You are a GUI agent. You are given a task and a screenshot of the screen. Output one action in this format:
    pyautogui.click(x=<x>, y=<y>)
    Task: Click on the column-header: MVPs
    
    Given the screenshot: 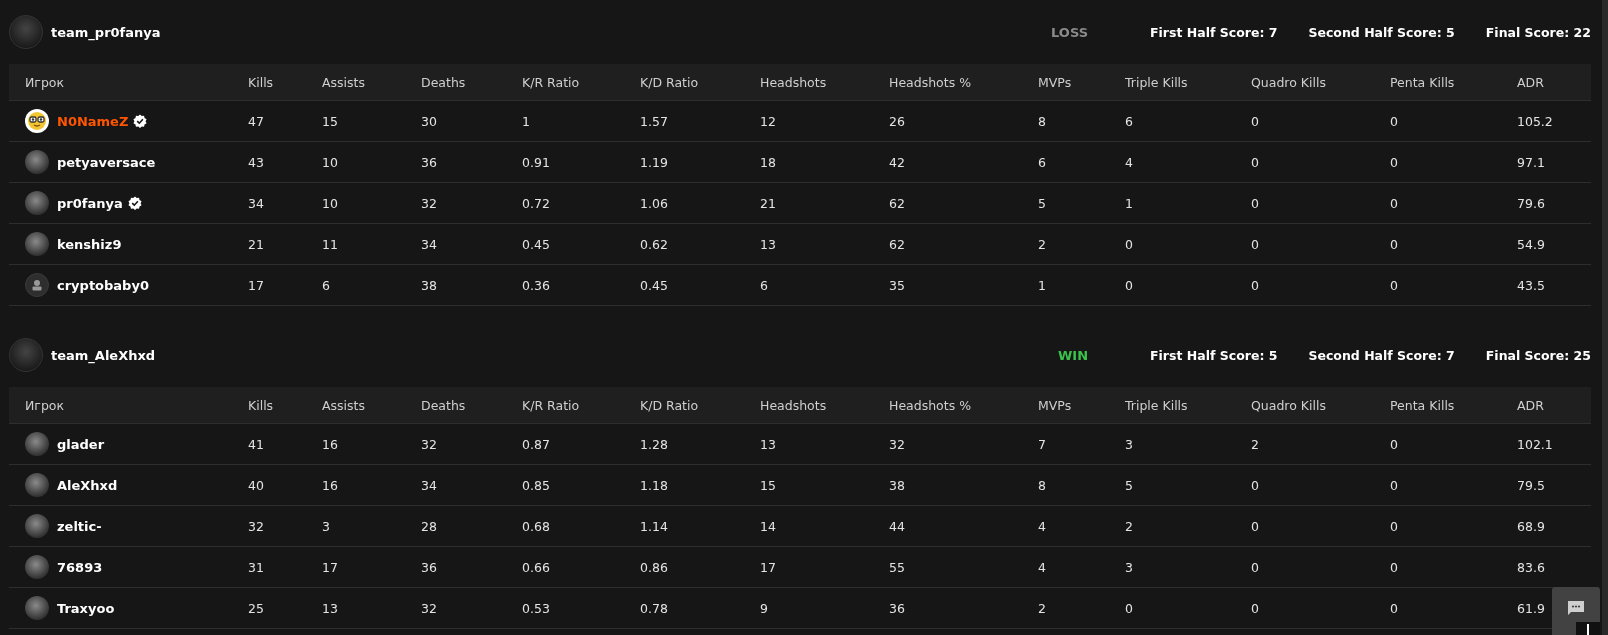 What is the action you would take?
    pyautogui.click(x=1055, y=82)
    